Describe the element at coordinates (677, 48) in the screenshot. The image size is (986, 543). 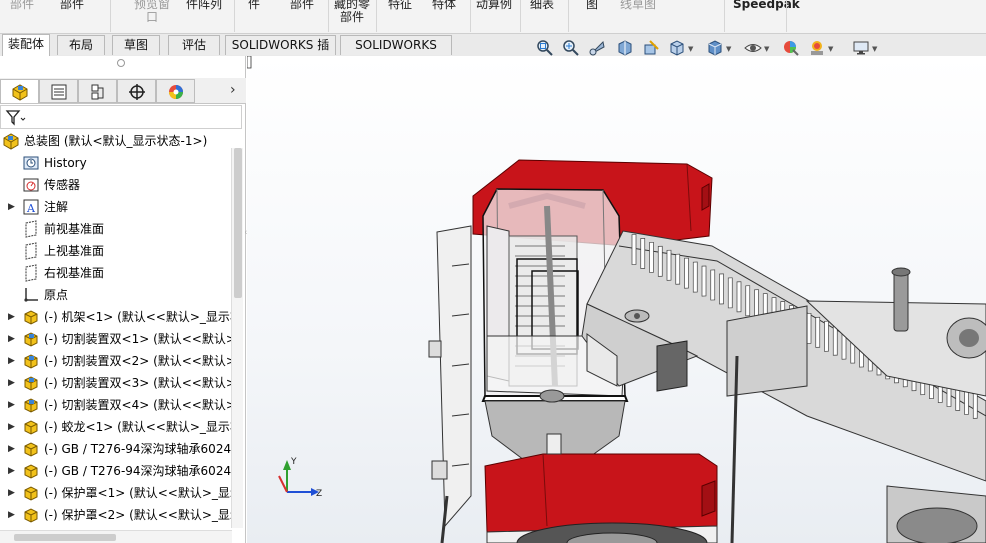
I see `view-orientation-icon` at that location.